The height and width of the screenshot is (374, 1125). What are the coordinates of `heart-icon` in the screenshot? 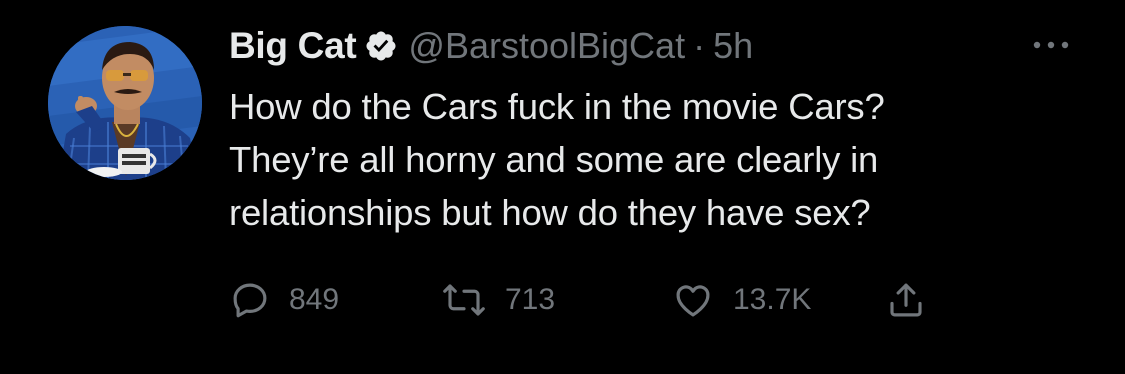 It's located at (693, 300).